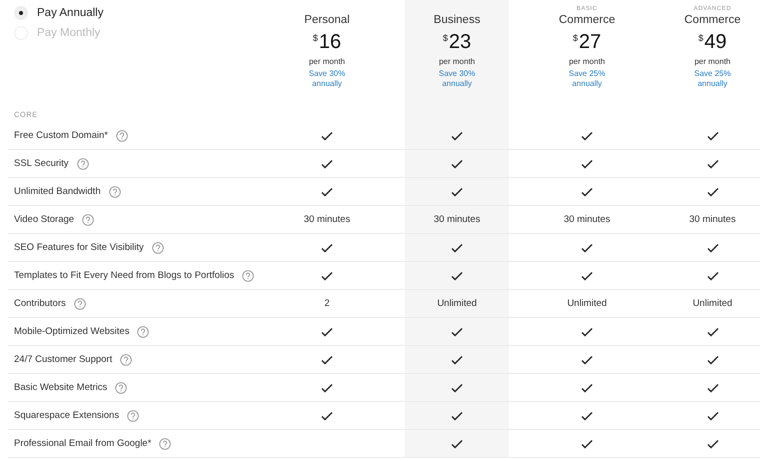 This screenshot has height=460, width=760. What do you see at coordinates (457, 20) in the screenshot?
I see `plan-name: Business` at bounding box center [457, 20].